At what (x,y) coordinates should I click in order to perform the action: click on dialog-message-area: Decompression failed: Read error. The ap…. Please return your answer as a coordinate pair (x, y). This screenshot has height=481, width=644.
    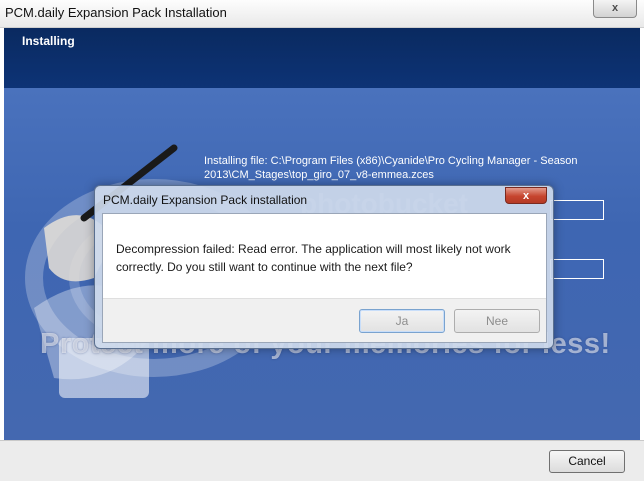
    Looking at the image, I should click on (324, 256).